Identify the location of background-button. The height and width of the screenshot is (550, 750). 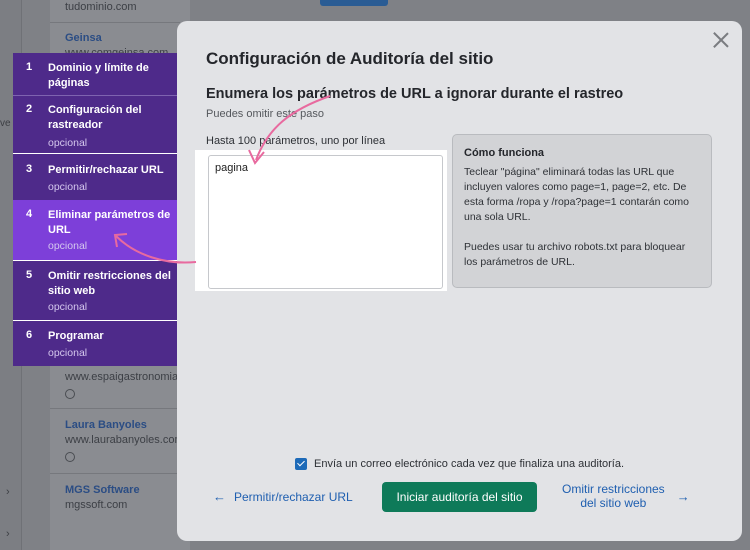
(354, 3).